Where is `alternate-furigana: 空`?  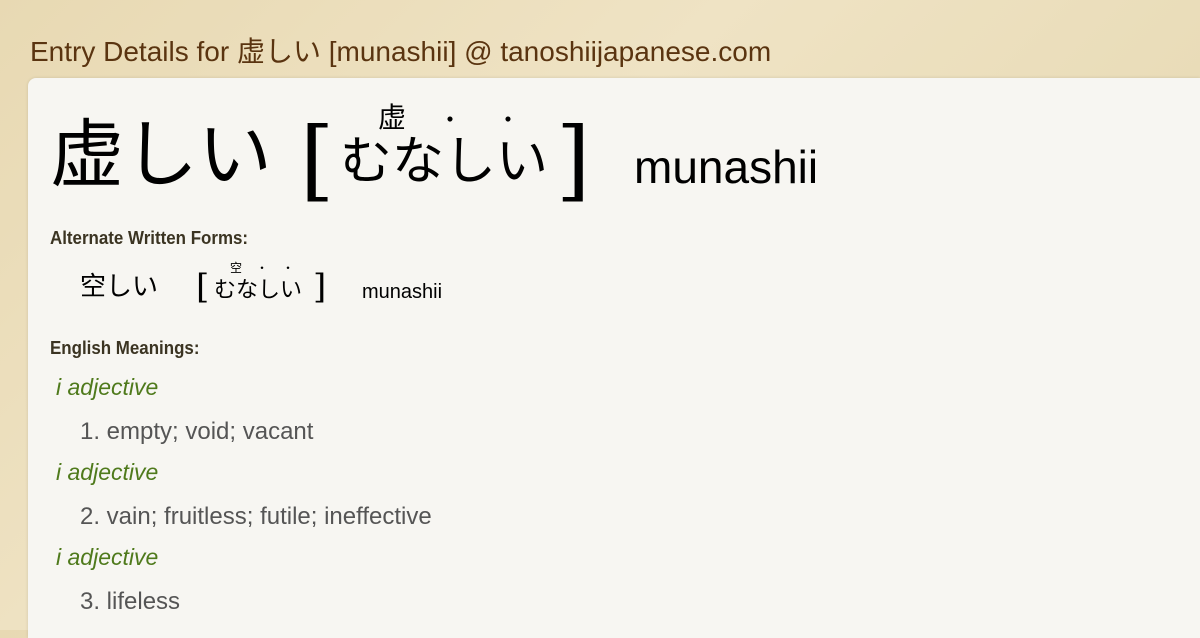
alternate-furigana: 空 is located at coordinates (236, 268).